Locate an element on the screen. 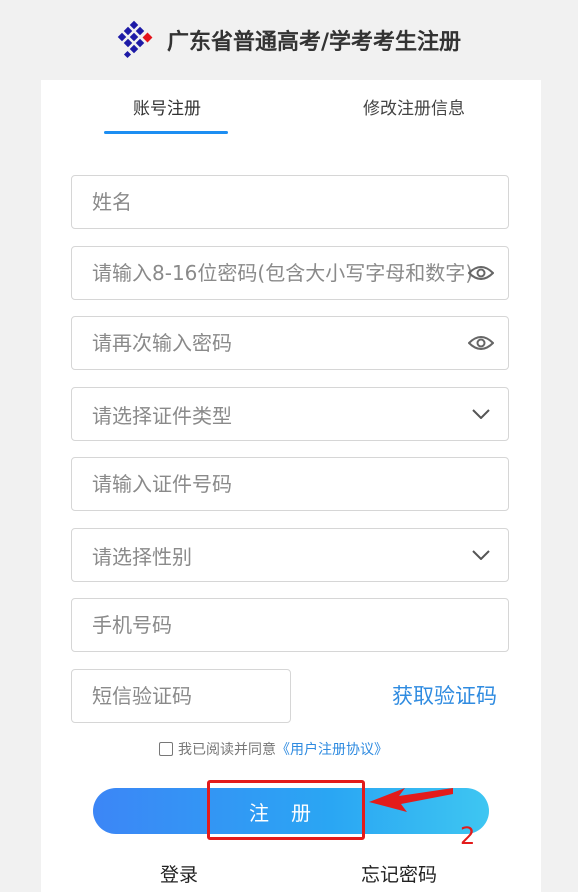 This screenshot has width=578, height=892. tab-modify-register-info: 修改注册信息 is located at coordinates (414, 106).